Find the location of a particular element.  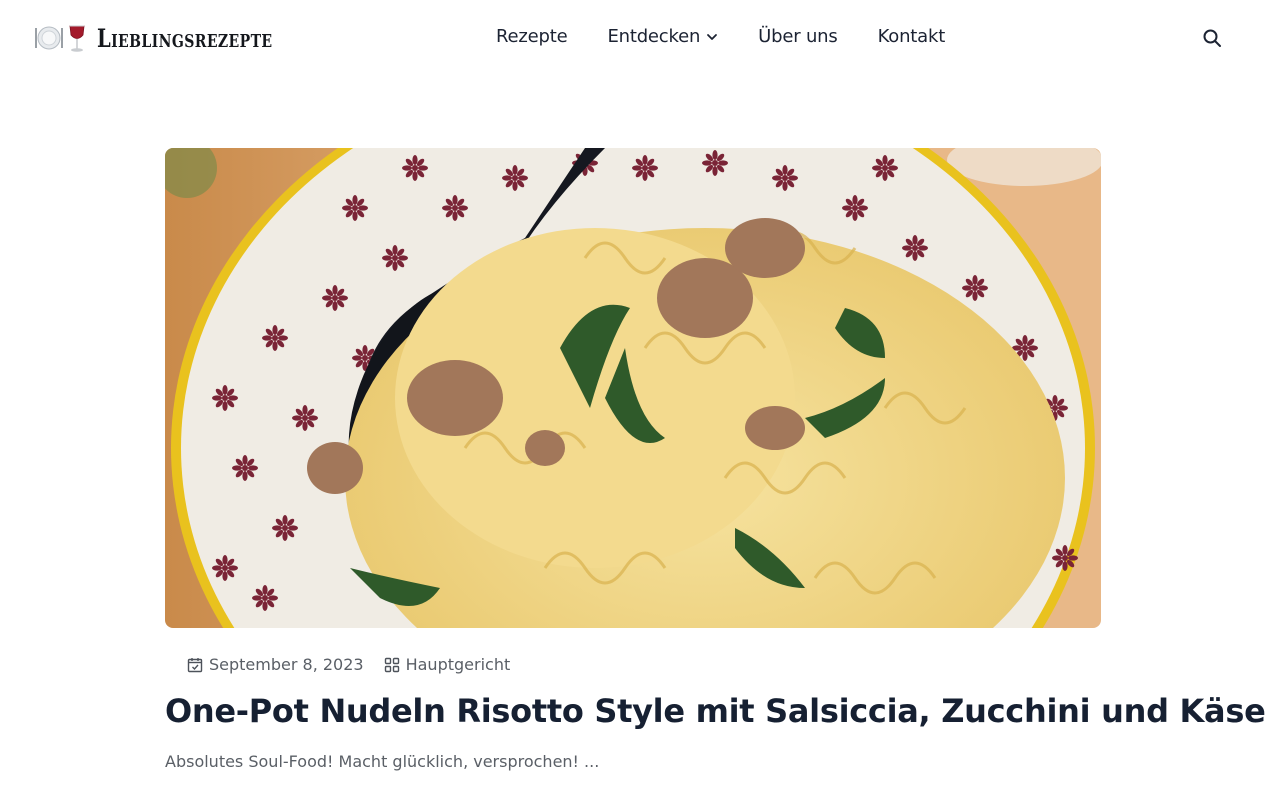

search-icon is located at coordinates (1212, 38).